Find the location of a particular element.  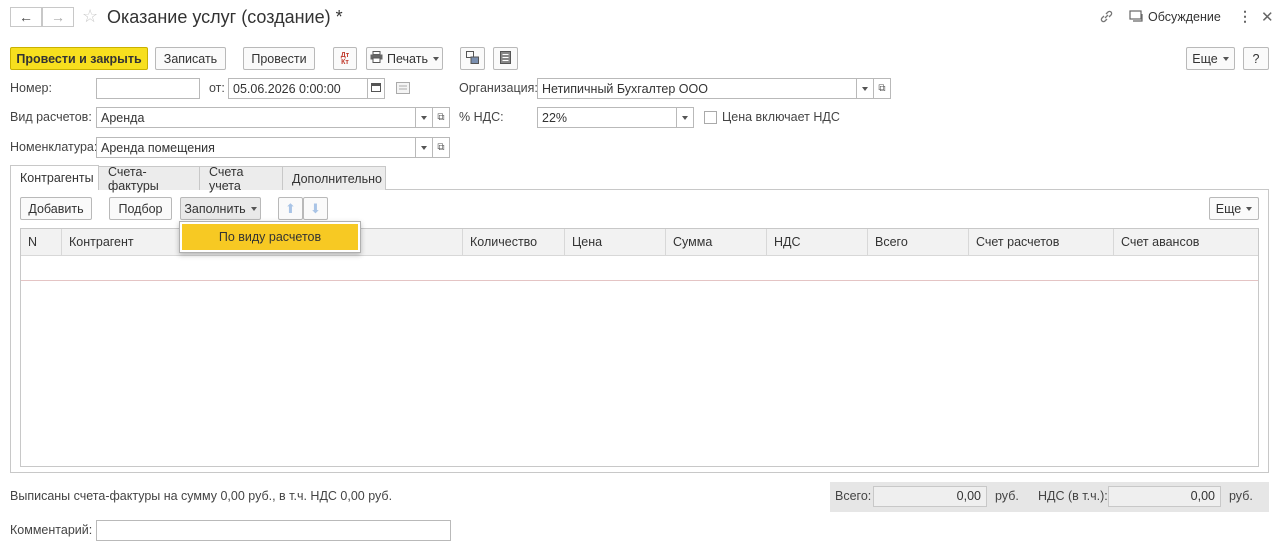

document-settings-icon is located at coordinates (403, 89).